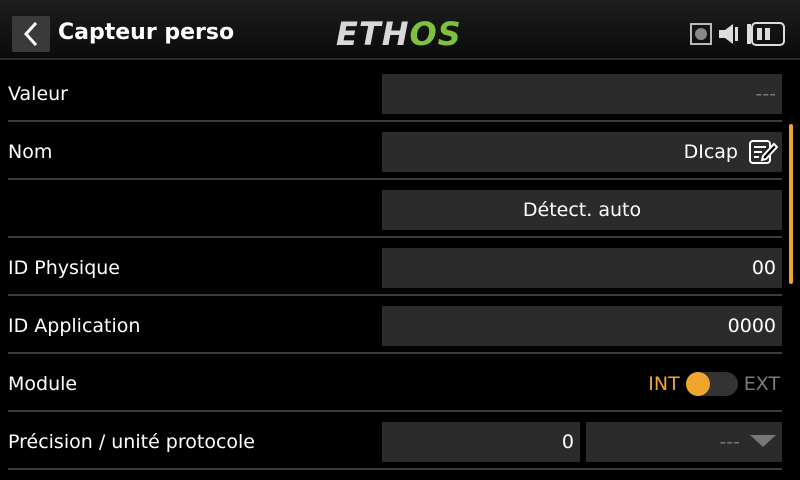 Image resolution: width=800 pixels, height=480 pixels. I want to click on id-application-field: 0000, so click(582, 326).